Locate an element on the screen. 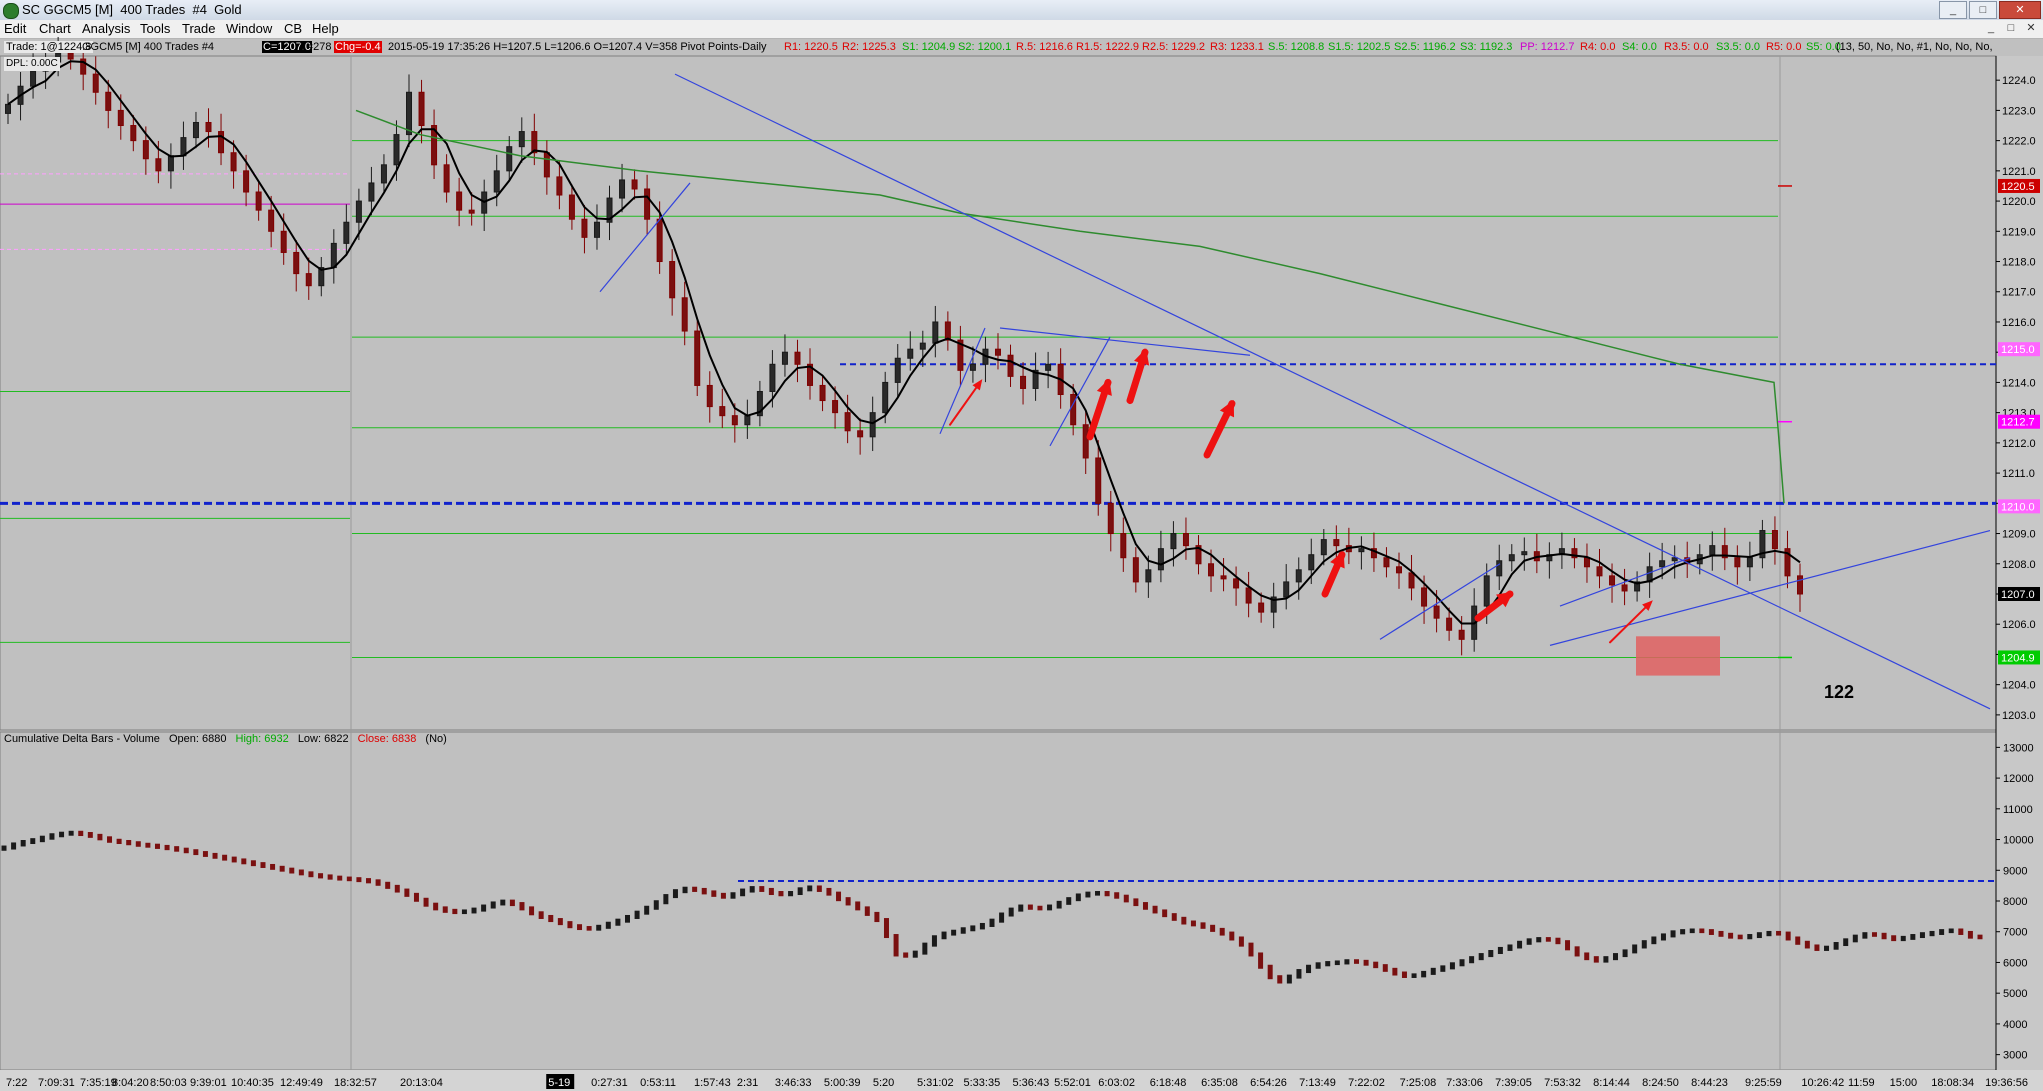  x-tick-label: 10:40:35 is located at coordinates (252, 1083).